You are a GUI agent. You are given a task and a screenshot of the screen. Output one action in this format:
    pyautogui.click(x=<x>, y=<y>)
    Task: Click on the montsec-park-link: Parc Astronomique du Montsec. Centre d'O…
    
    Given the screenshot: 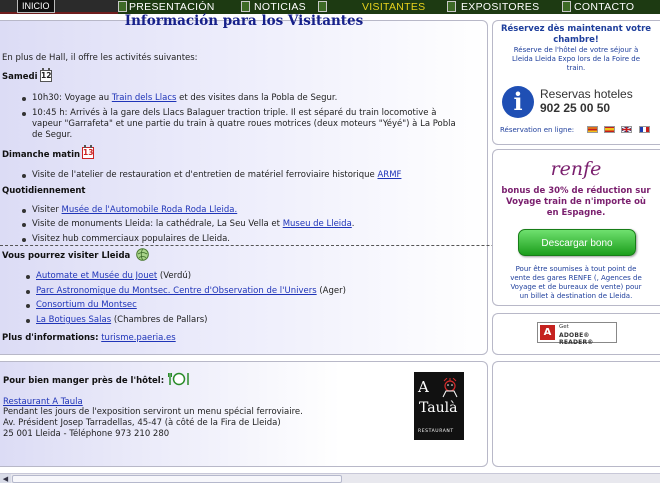 What is the action you would take?
    pyautogui.click(x=176, y=291)
    